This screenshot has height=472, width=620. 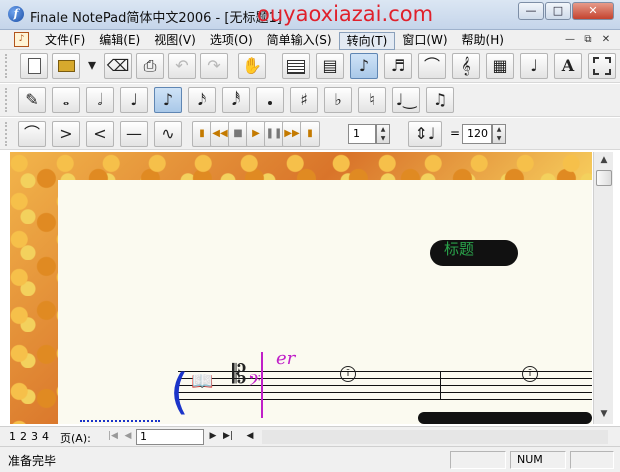 I want to click on doc-close-button: ✕, so click(x=606, y=39).